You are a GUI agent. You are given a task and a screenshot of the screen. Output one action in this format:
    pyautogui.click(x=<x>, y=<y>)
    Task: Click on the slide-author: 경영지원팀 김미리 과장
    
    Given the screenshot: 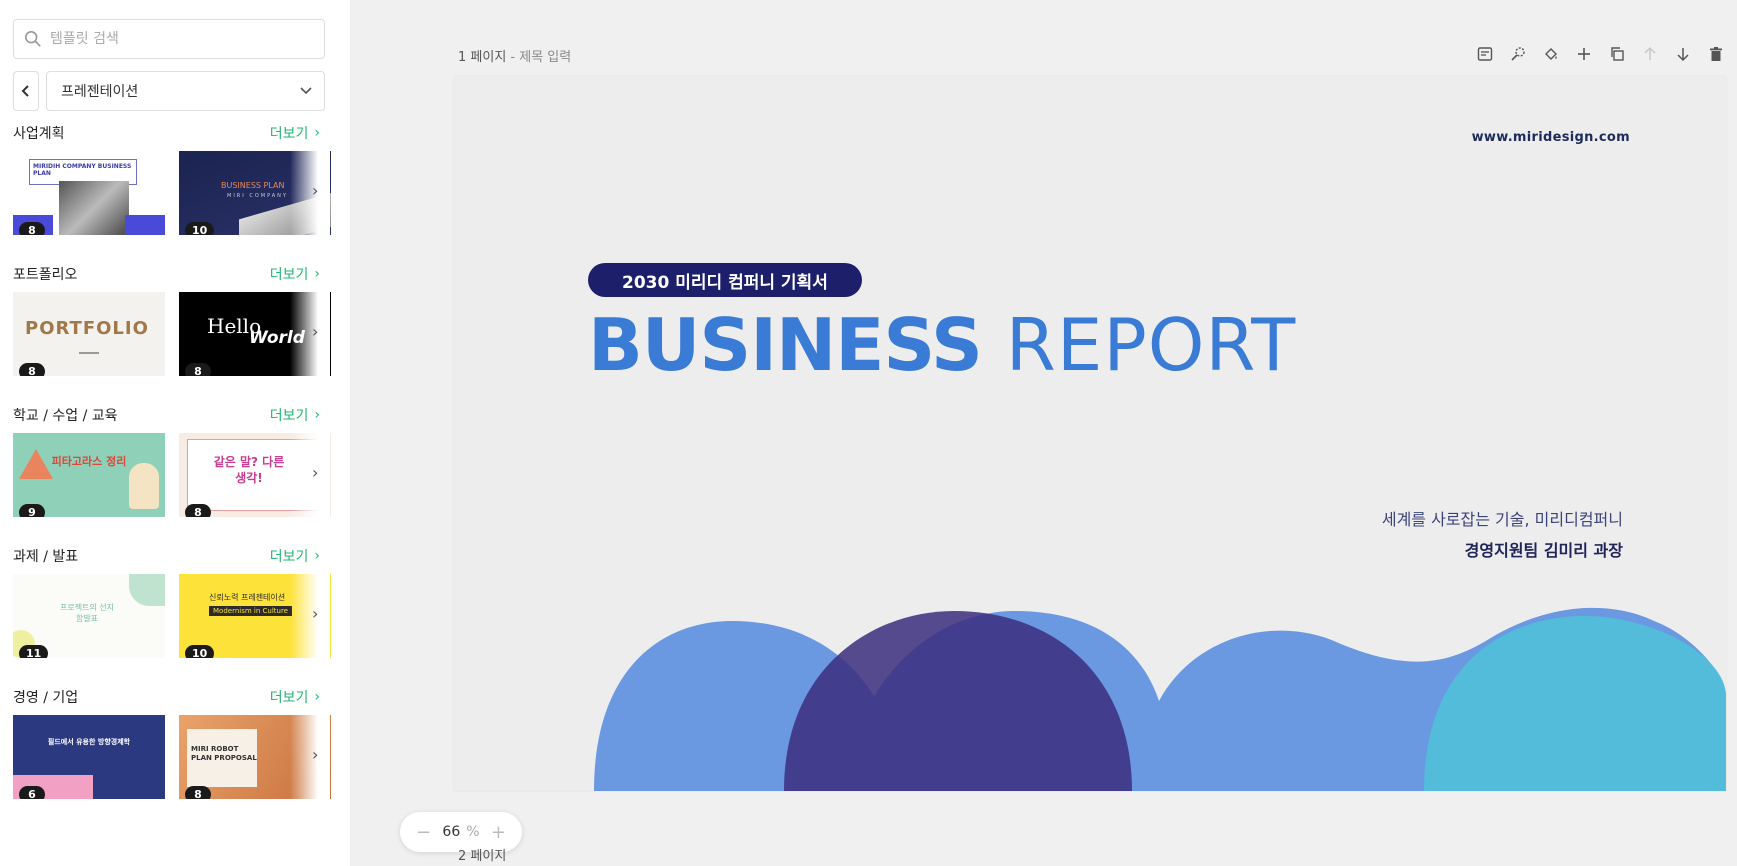 What is the action you would take?
    pyautogui.click(x=1544, y=549)
    